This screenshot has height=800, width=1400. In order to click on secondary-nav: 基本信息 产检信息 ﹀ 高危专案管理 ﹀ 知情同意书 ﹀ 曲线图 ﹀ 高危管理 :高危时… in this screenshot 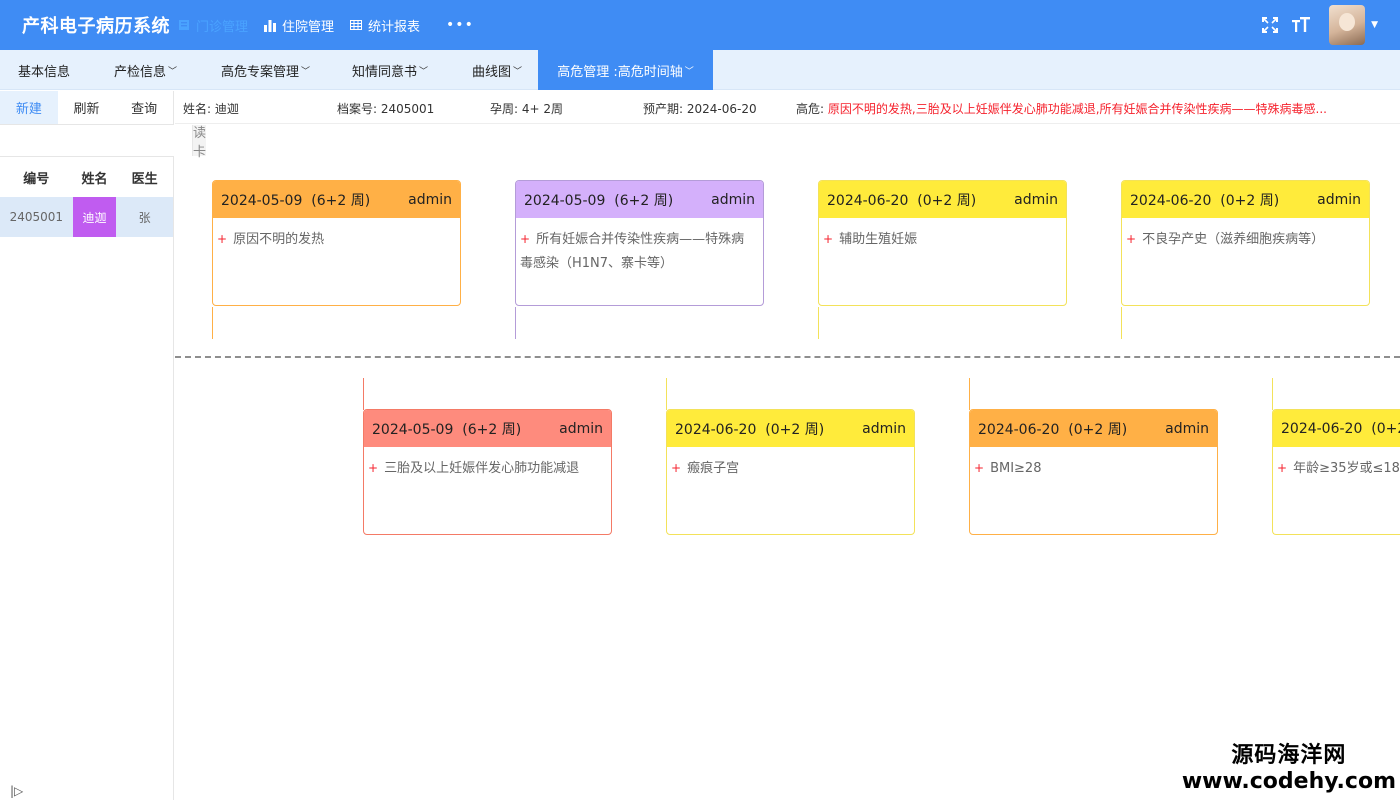, I will do `click(700, 70)`.